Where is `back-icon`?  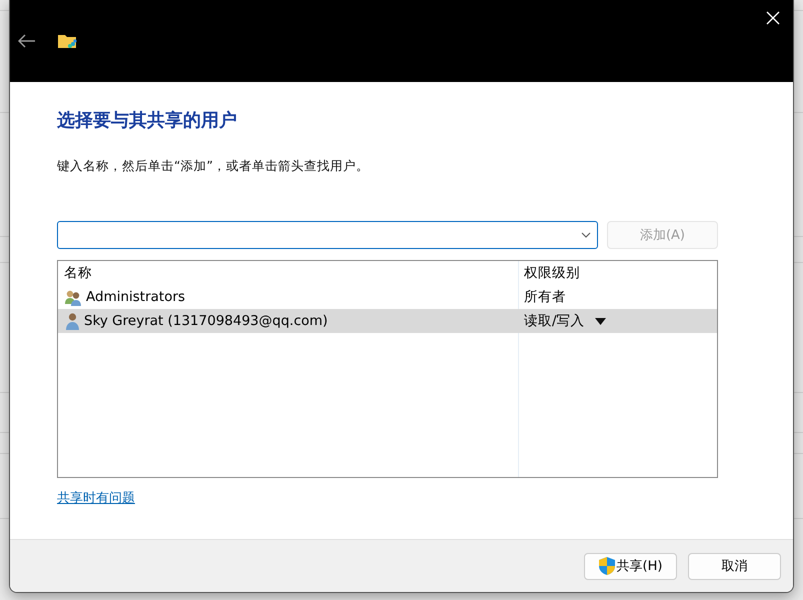 back-icon is located at coordinates (27, 41).